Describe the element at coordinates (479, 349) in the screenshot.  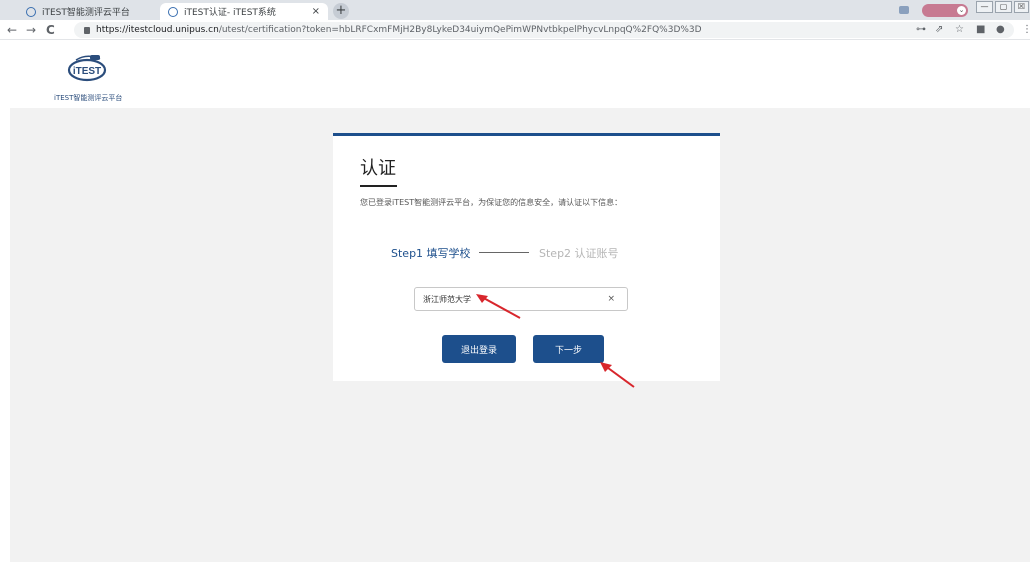
I see `logout-button: 退出登录` at that location.